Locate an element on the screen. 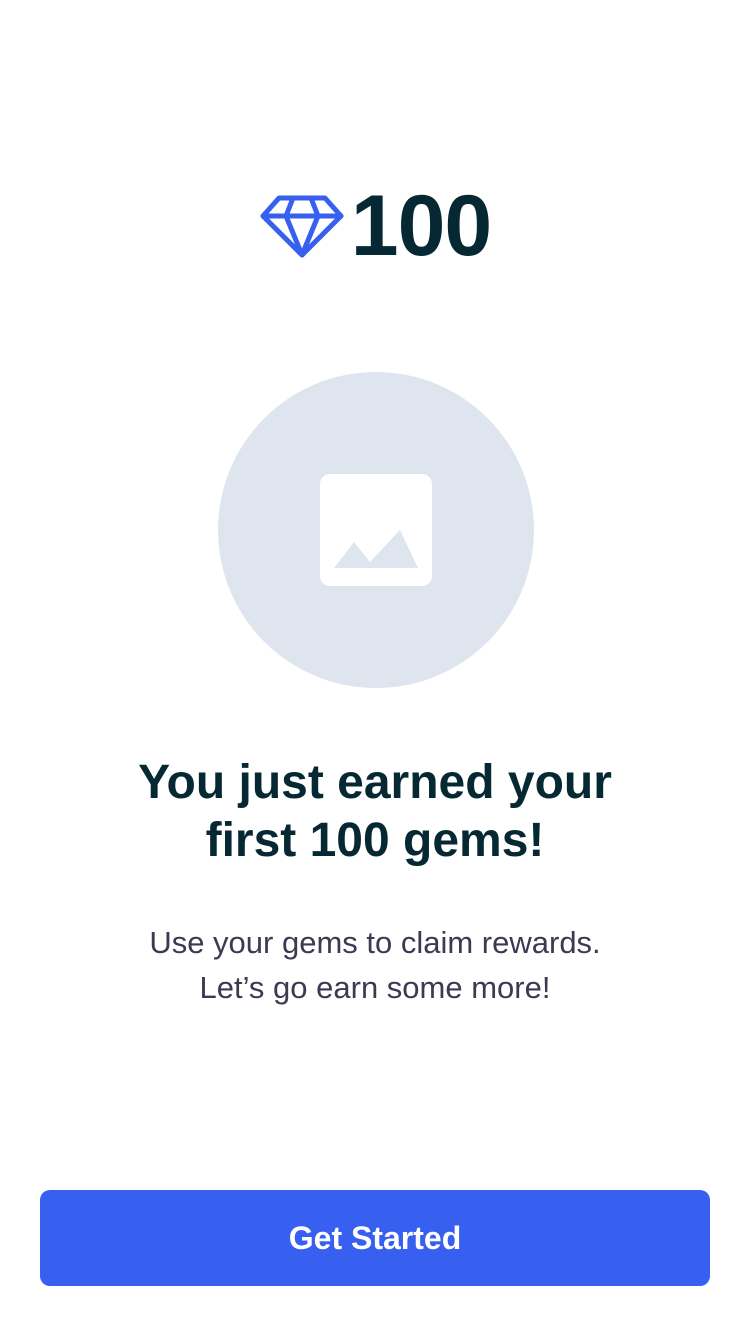 The width and height of the screenshot is (750, 1334). subtitle-line-2: Let’s go earn some more! is located at coordinates (375, 987).